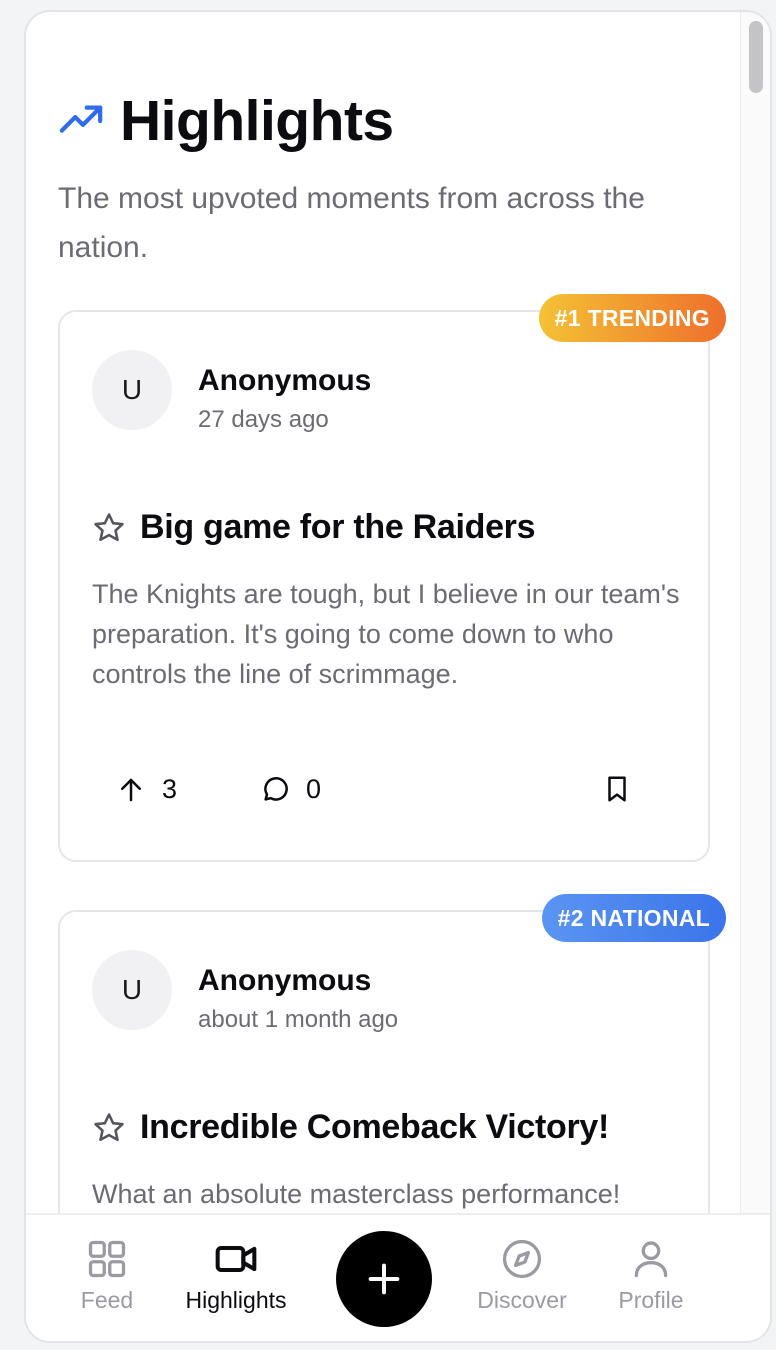 Image resolution: width=776 pixels, height=1350 pixels. Describe the element at coordinates (651, 1300) in the screenshot. I see `tab-profile-label: Profile` at that location.